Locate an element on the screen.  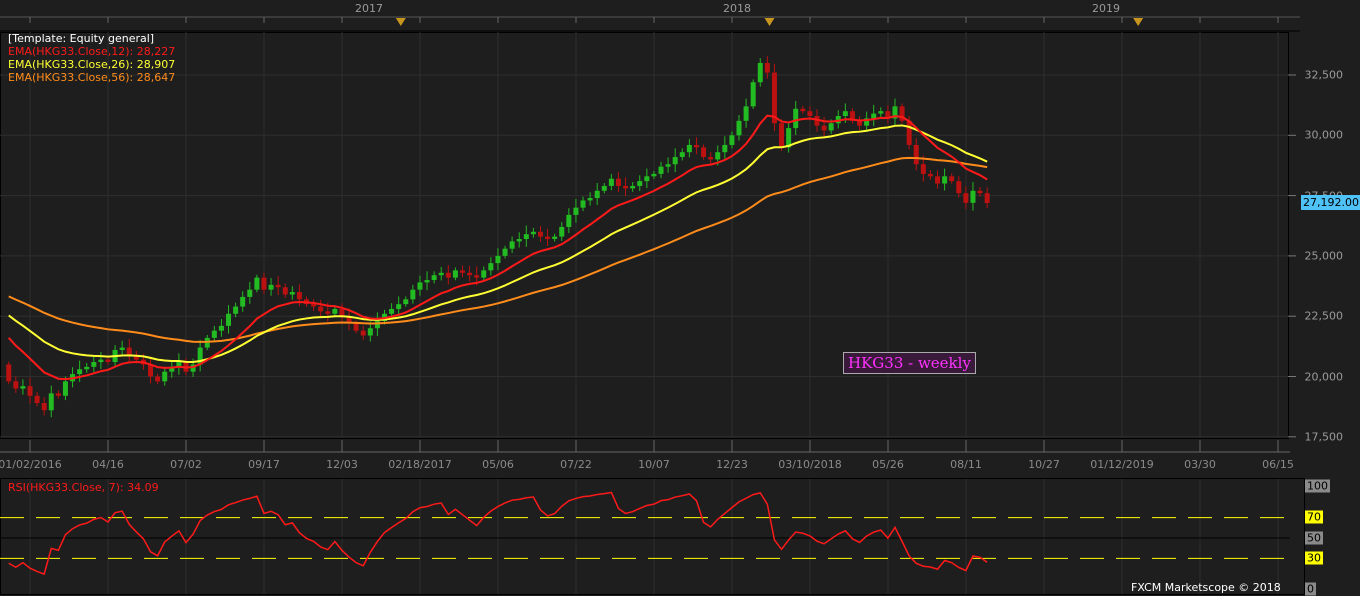
legend-ema26: EMA(HKG33.Close,26): 28,907 is located at coordinates (92, 64).